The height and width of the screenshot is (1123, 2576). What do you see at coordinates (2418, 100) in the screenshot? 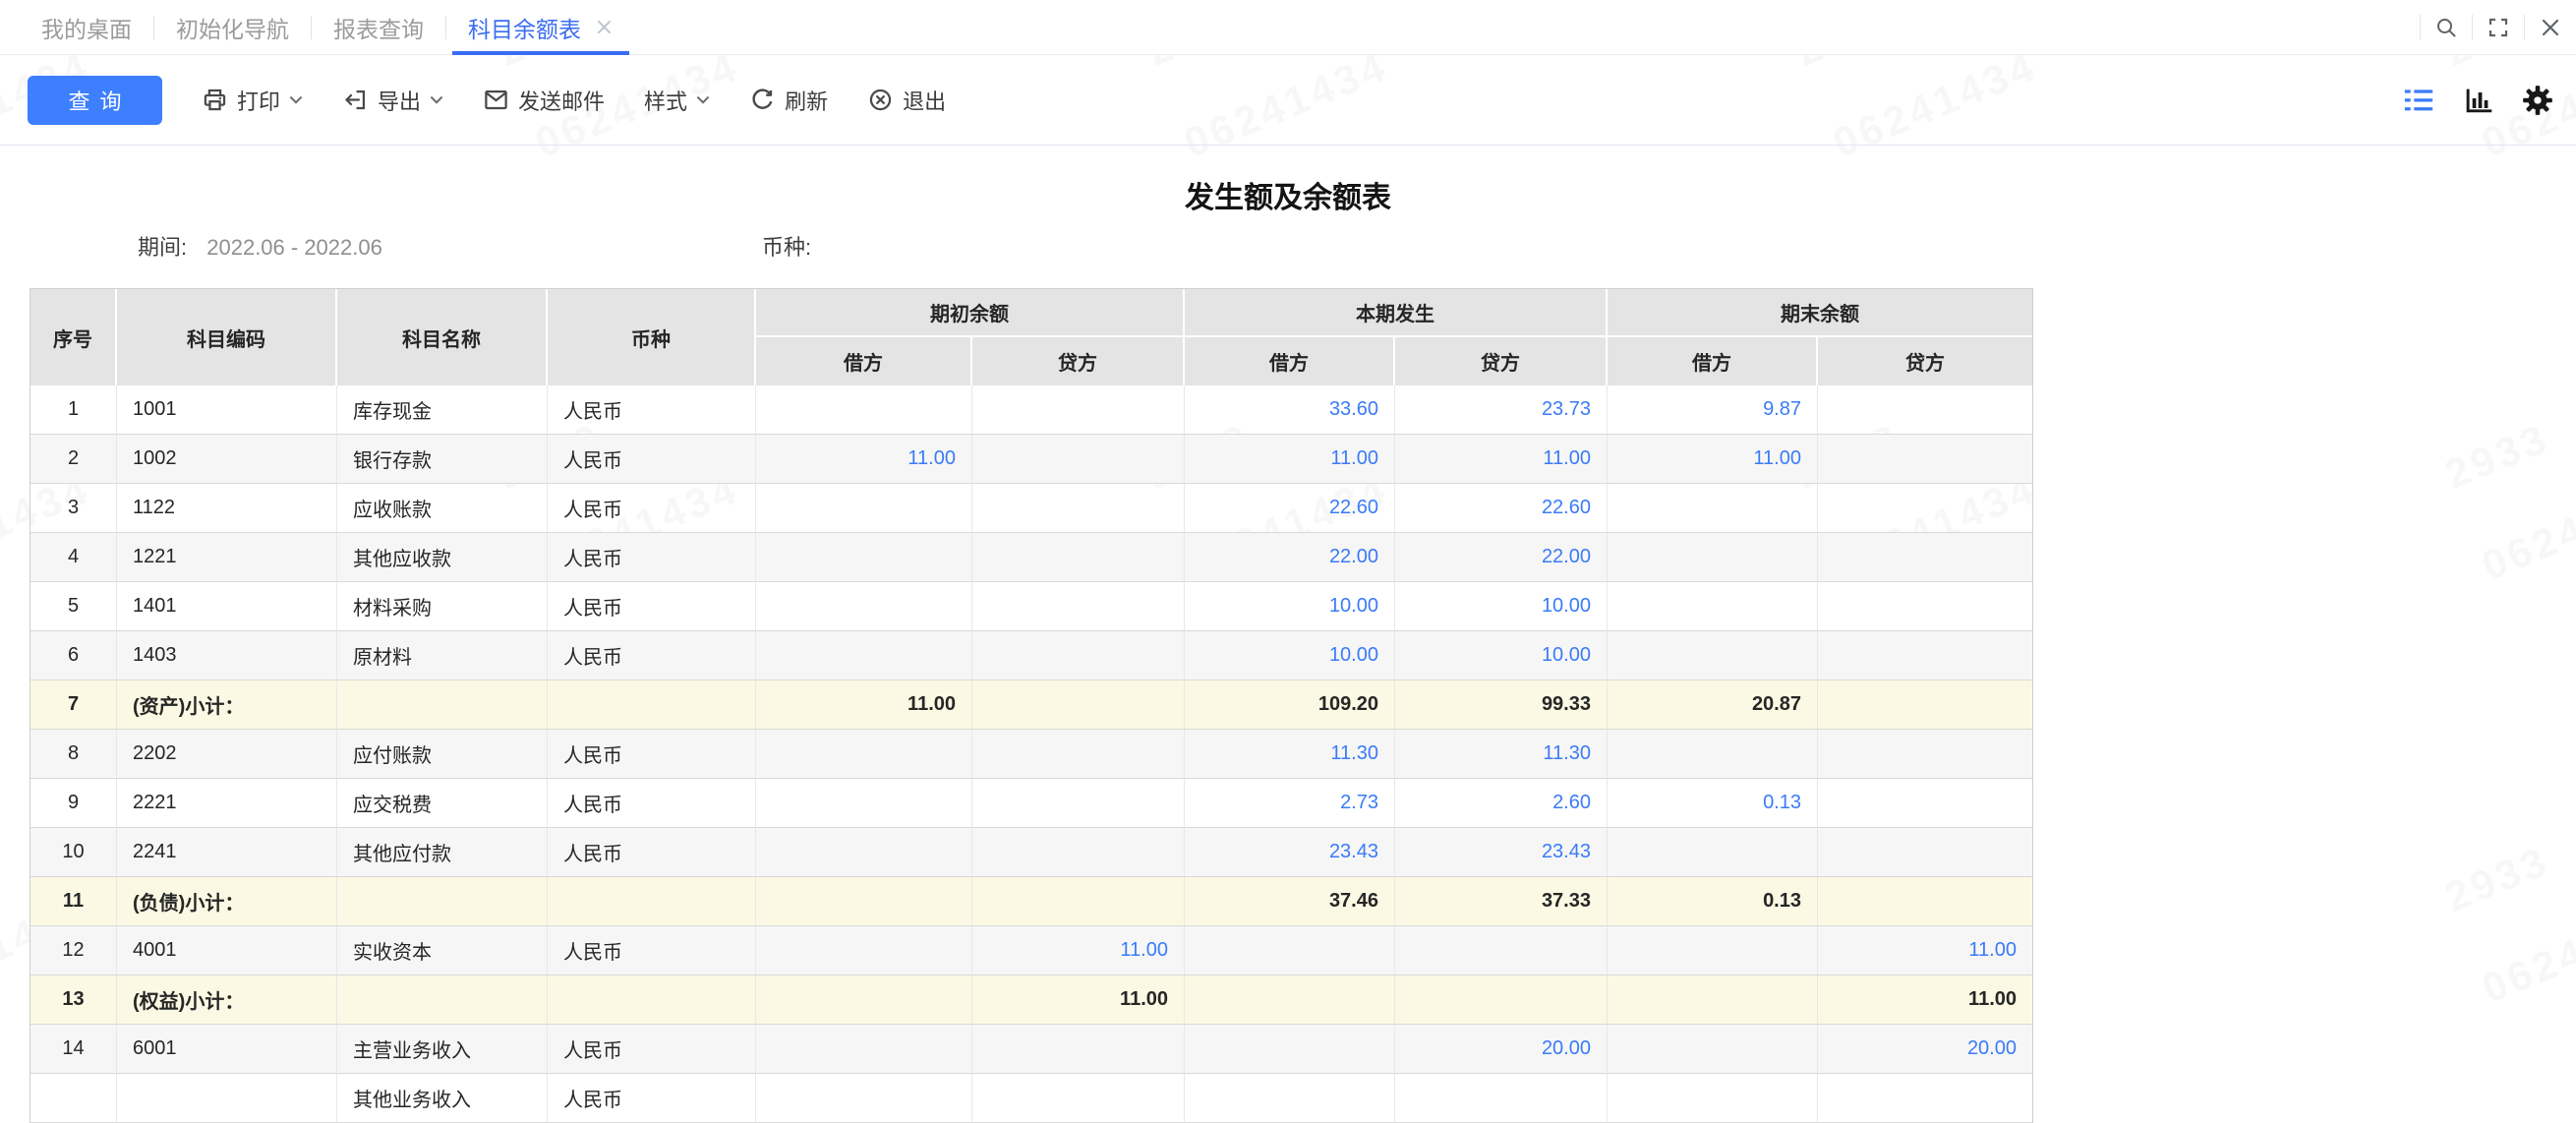
I see `list-view-icon` at bounding box center [2418, 100].